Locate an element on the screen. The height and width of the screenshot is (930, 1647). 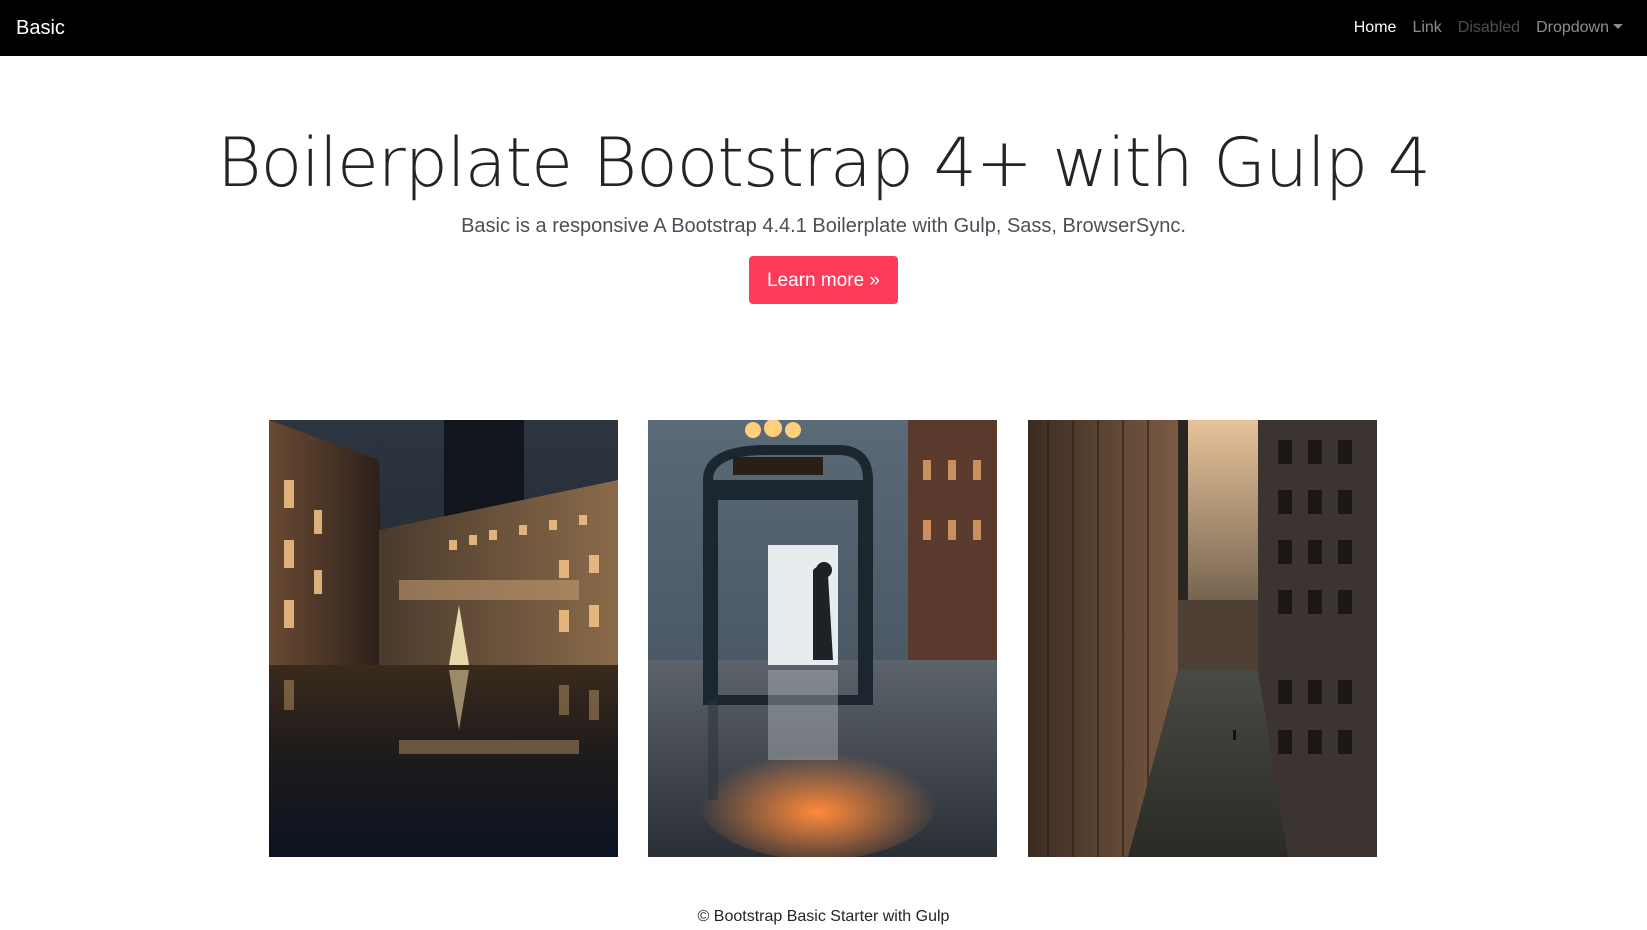
bus-stop-night-photo is located at coordinates (822, 638).